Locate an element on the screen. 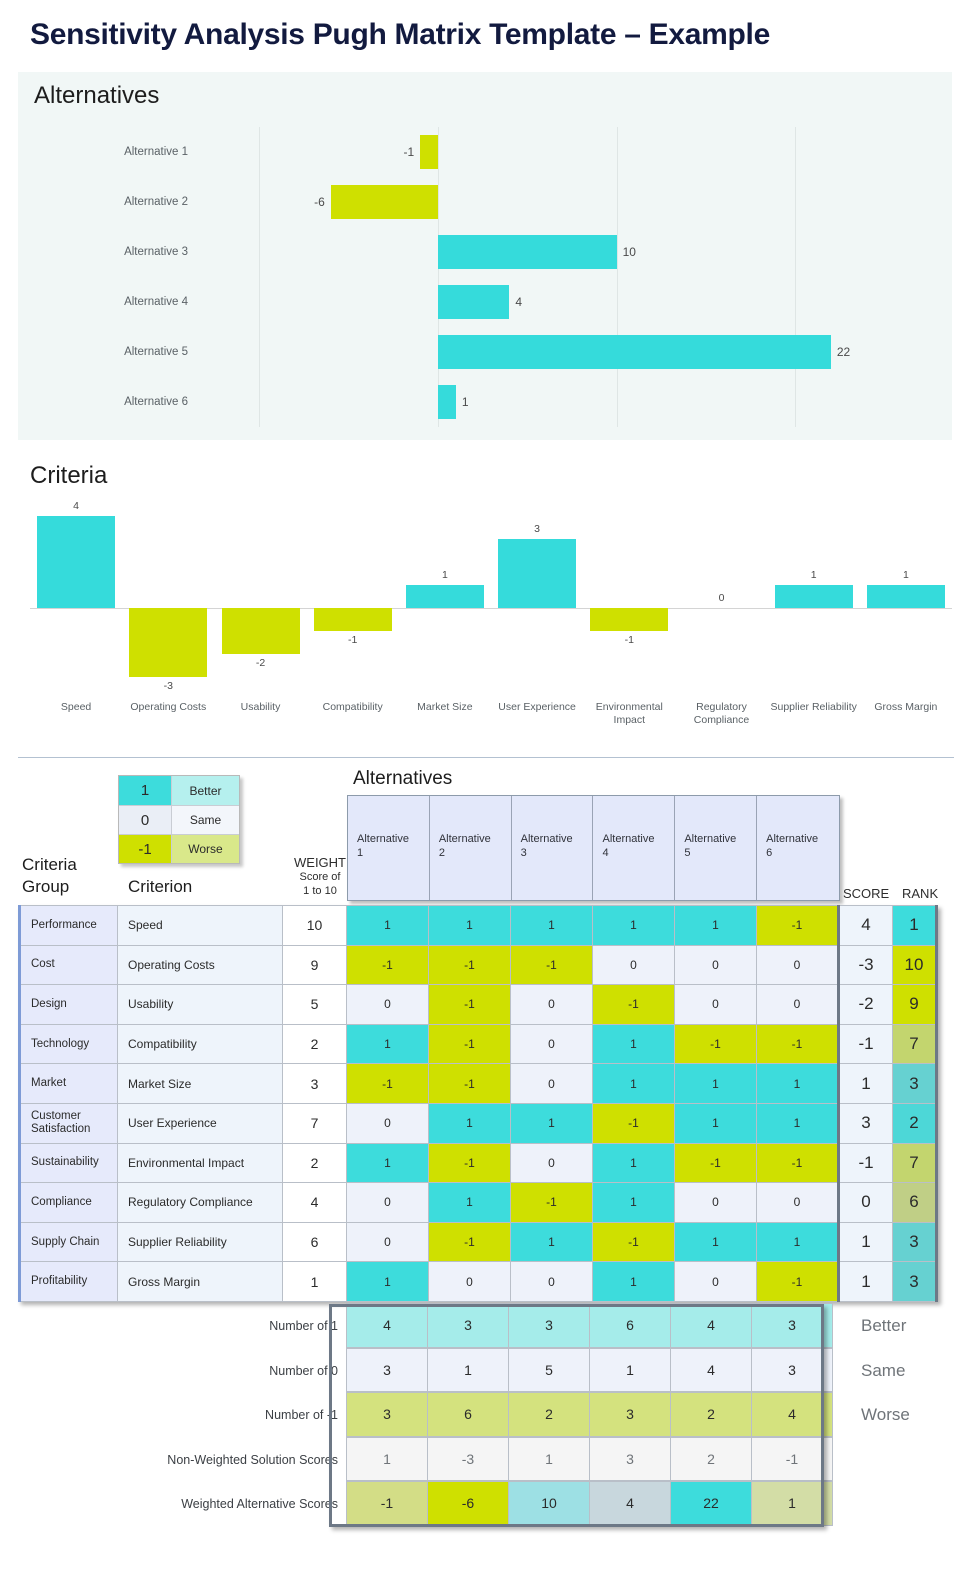 The width and height of the screenshot is (980, 1580). legend-value-better: 1 is located at coordinates (145, 790).